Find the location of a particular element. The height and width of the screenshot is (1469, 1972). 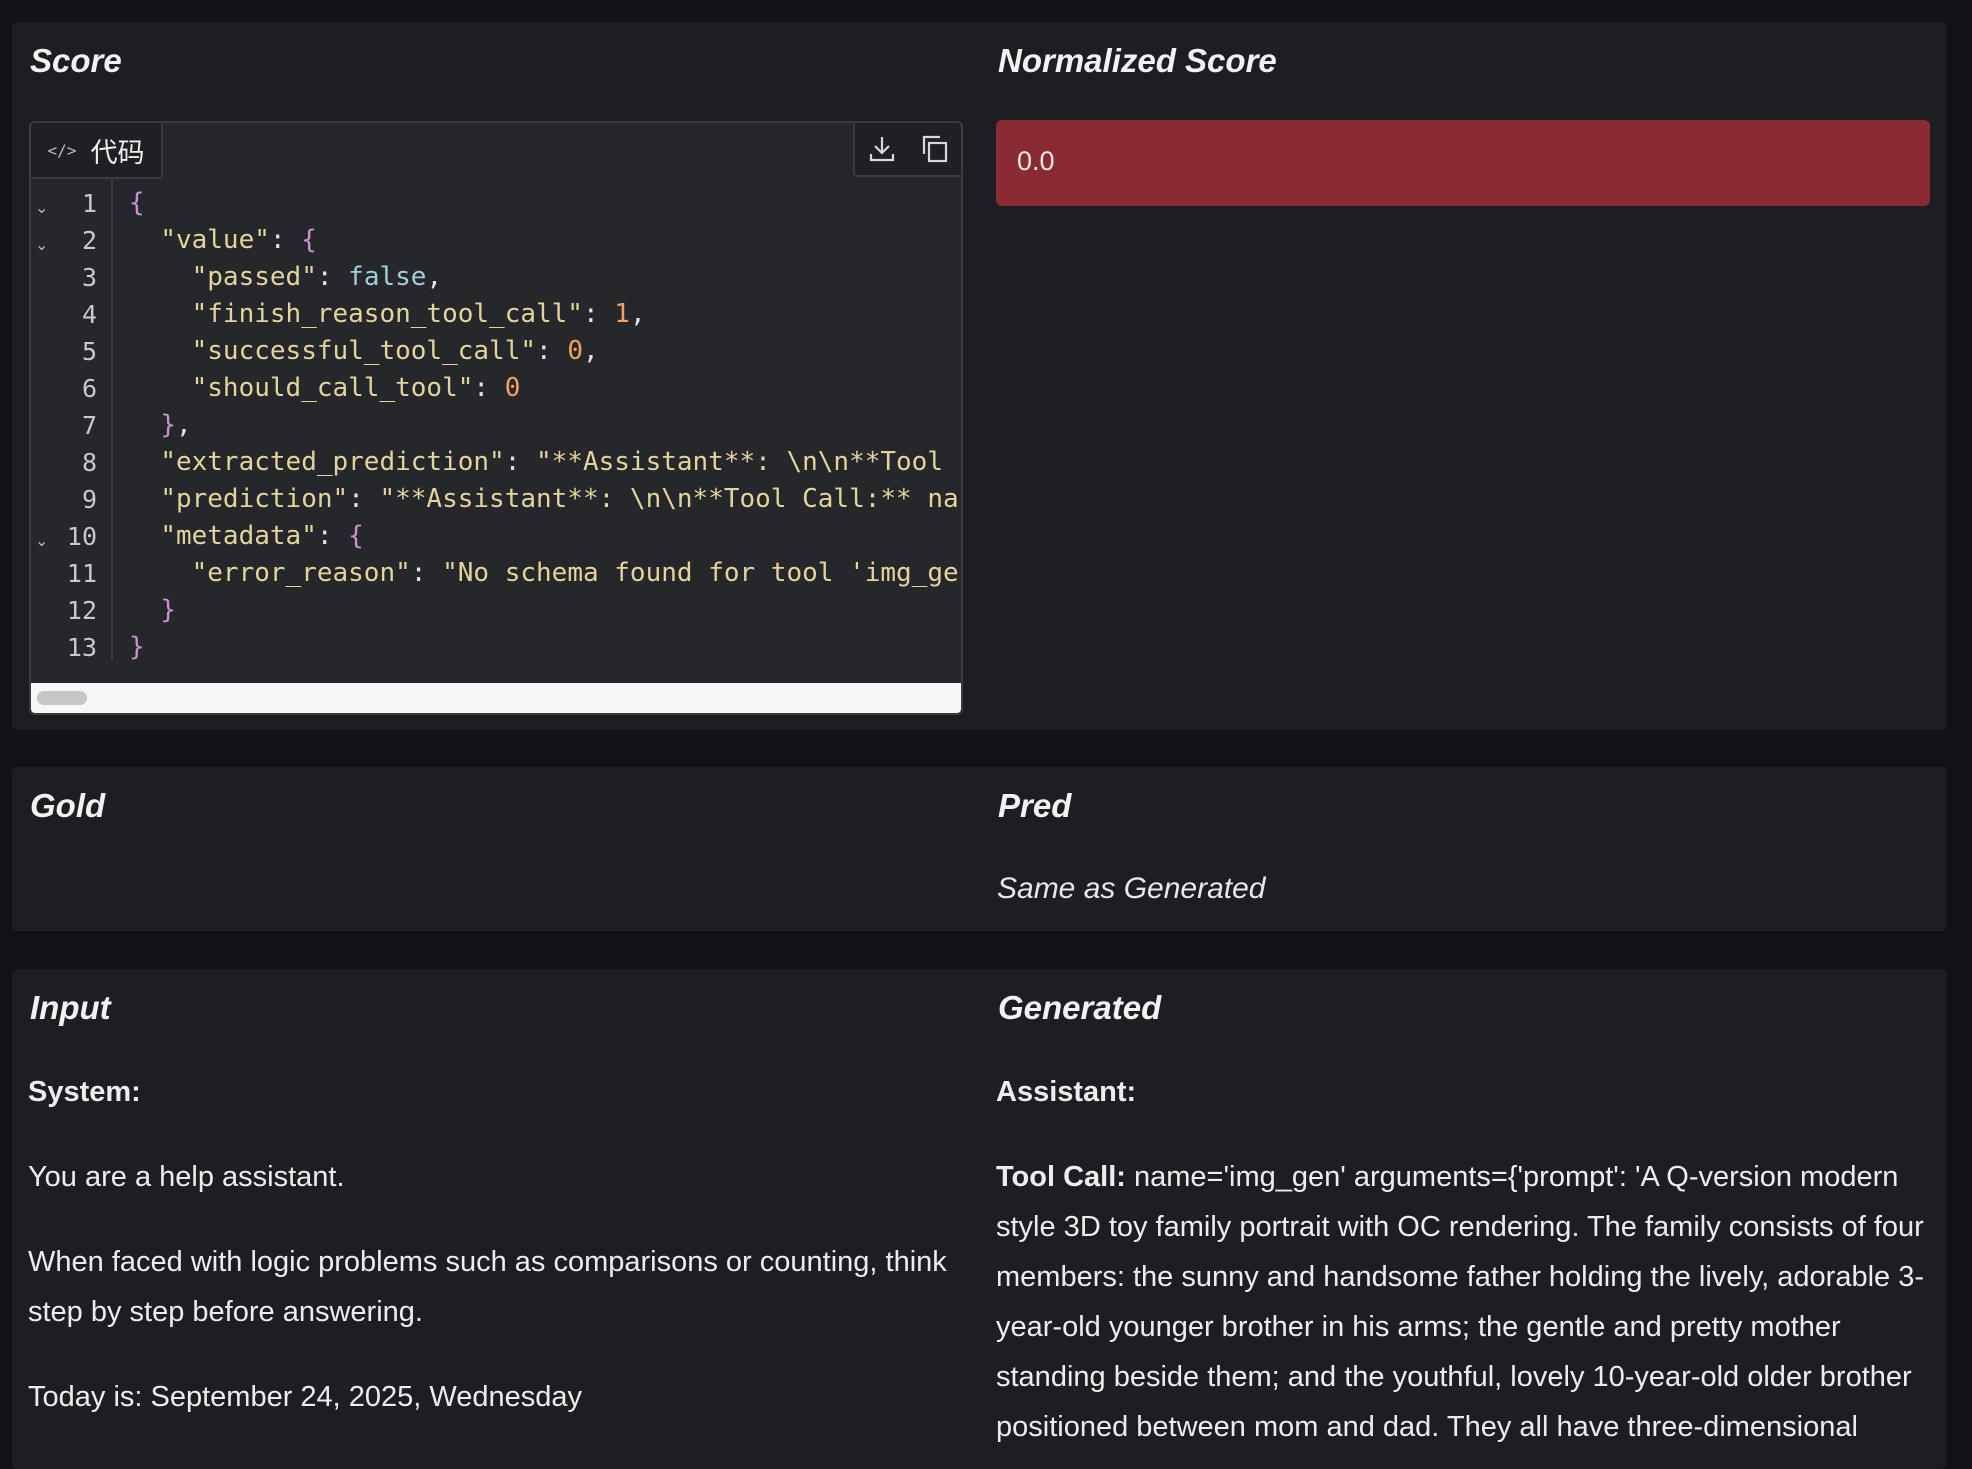

code-icon: </> is located at coordinates (62, 150).